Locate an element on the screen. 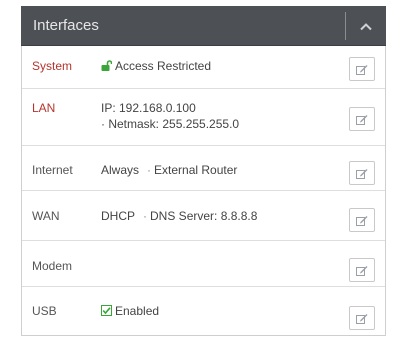 Image resolution: width=408 pixels, height=344 pixels. panel-title: Interfaces is located at coordinates (66, 25).